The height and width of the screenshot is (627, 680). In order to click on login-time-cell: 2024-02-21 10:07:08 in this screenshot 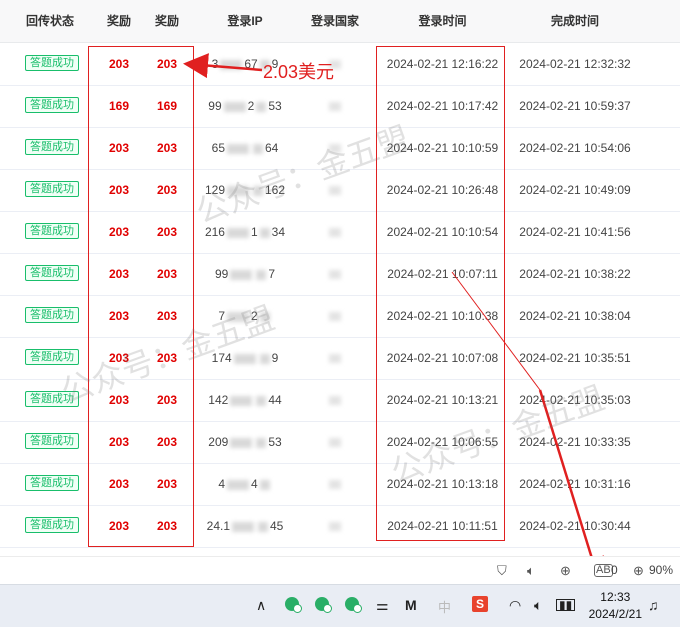, I will do `click(442, 358)`.